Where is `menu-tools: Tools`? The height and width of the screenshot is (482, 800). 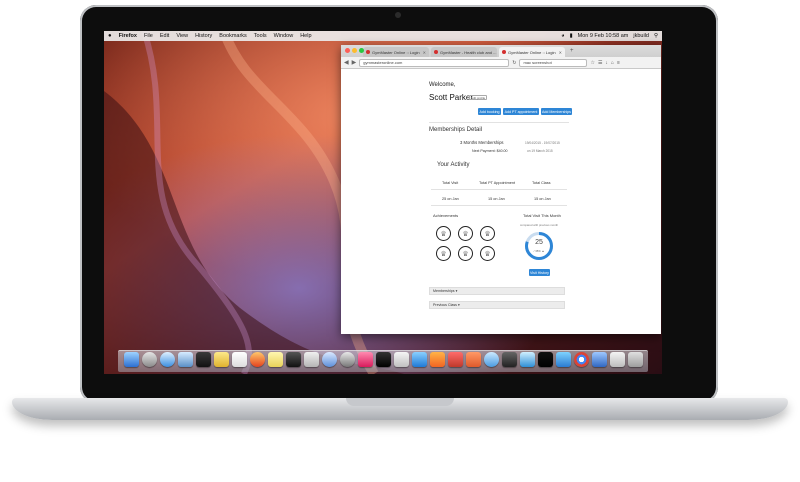 menu-tools: Tools is located at coordinates (260, 36).